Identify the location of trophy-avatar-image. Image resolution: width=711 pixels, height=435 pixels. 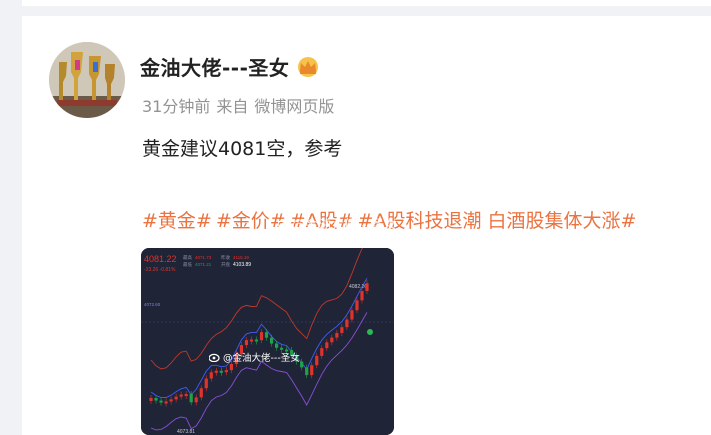
(87, 80).